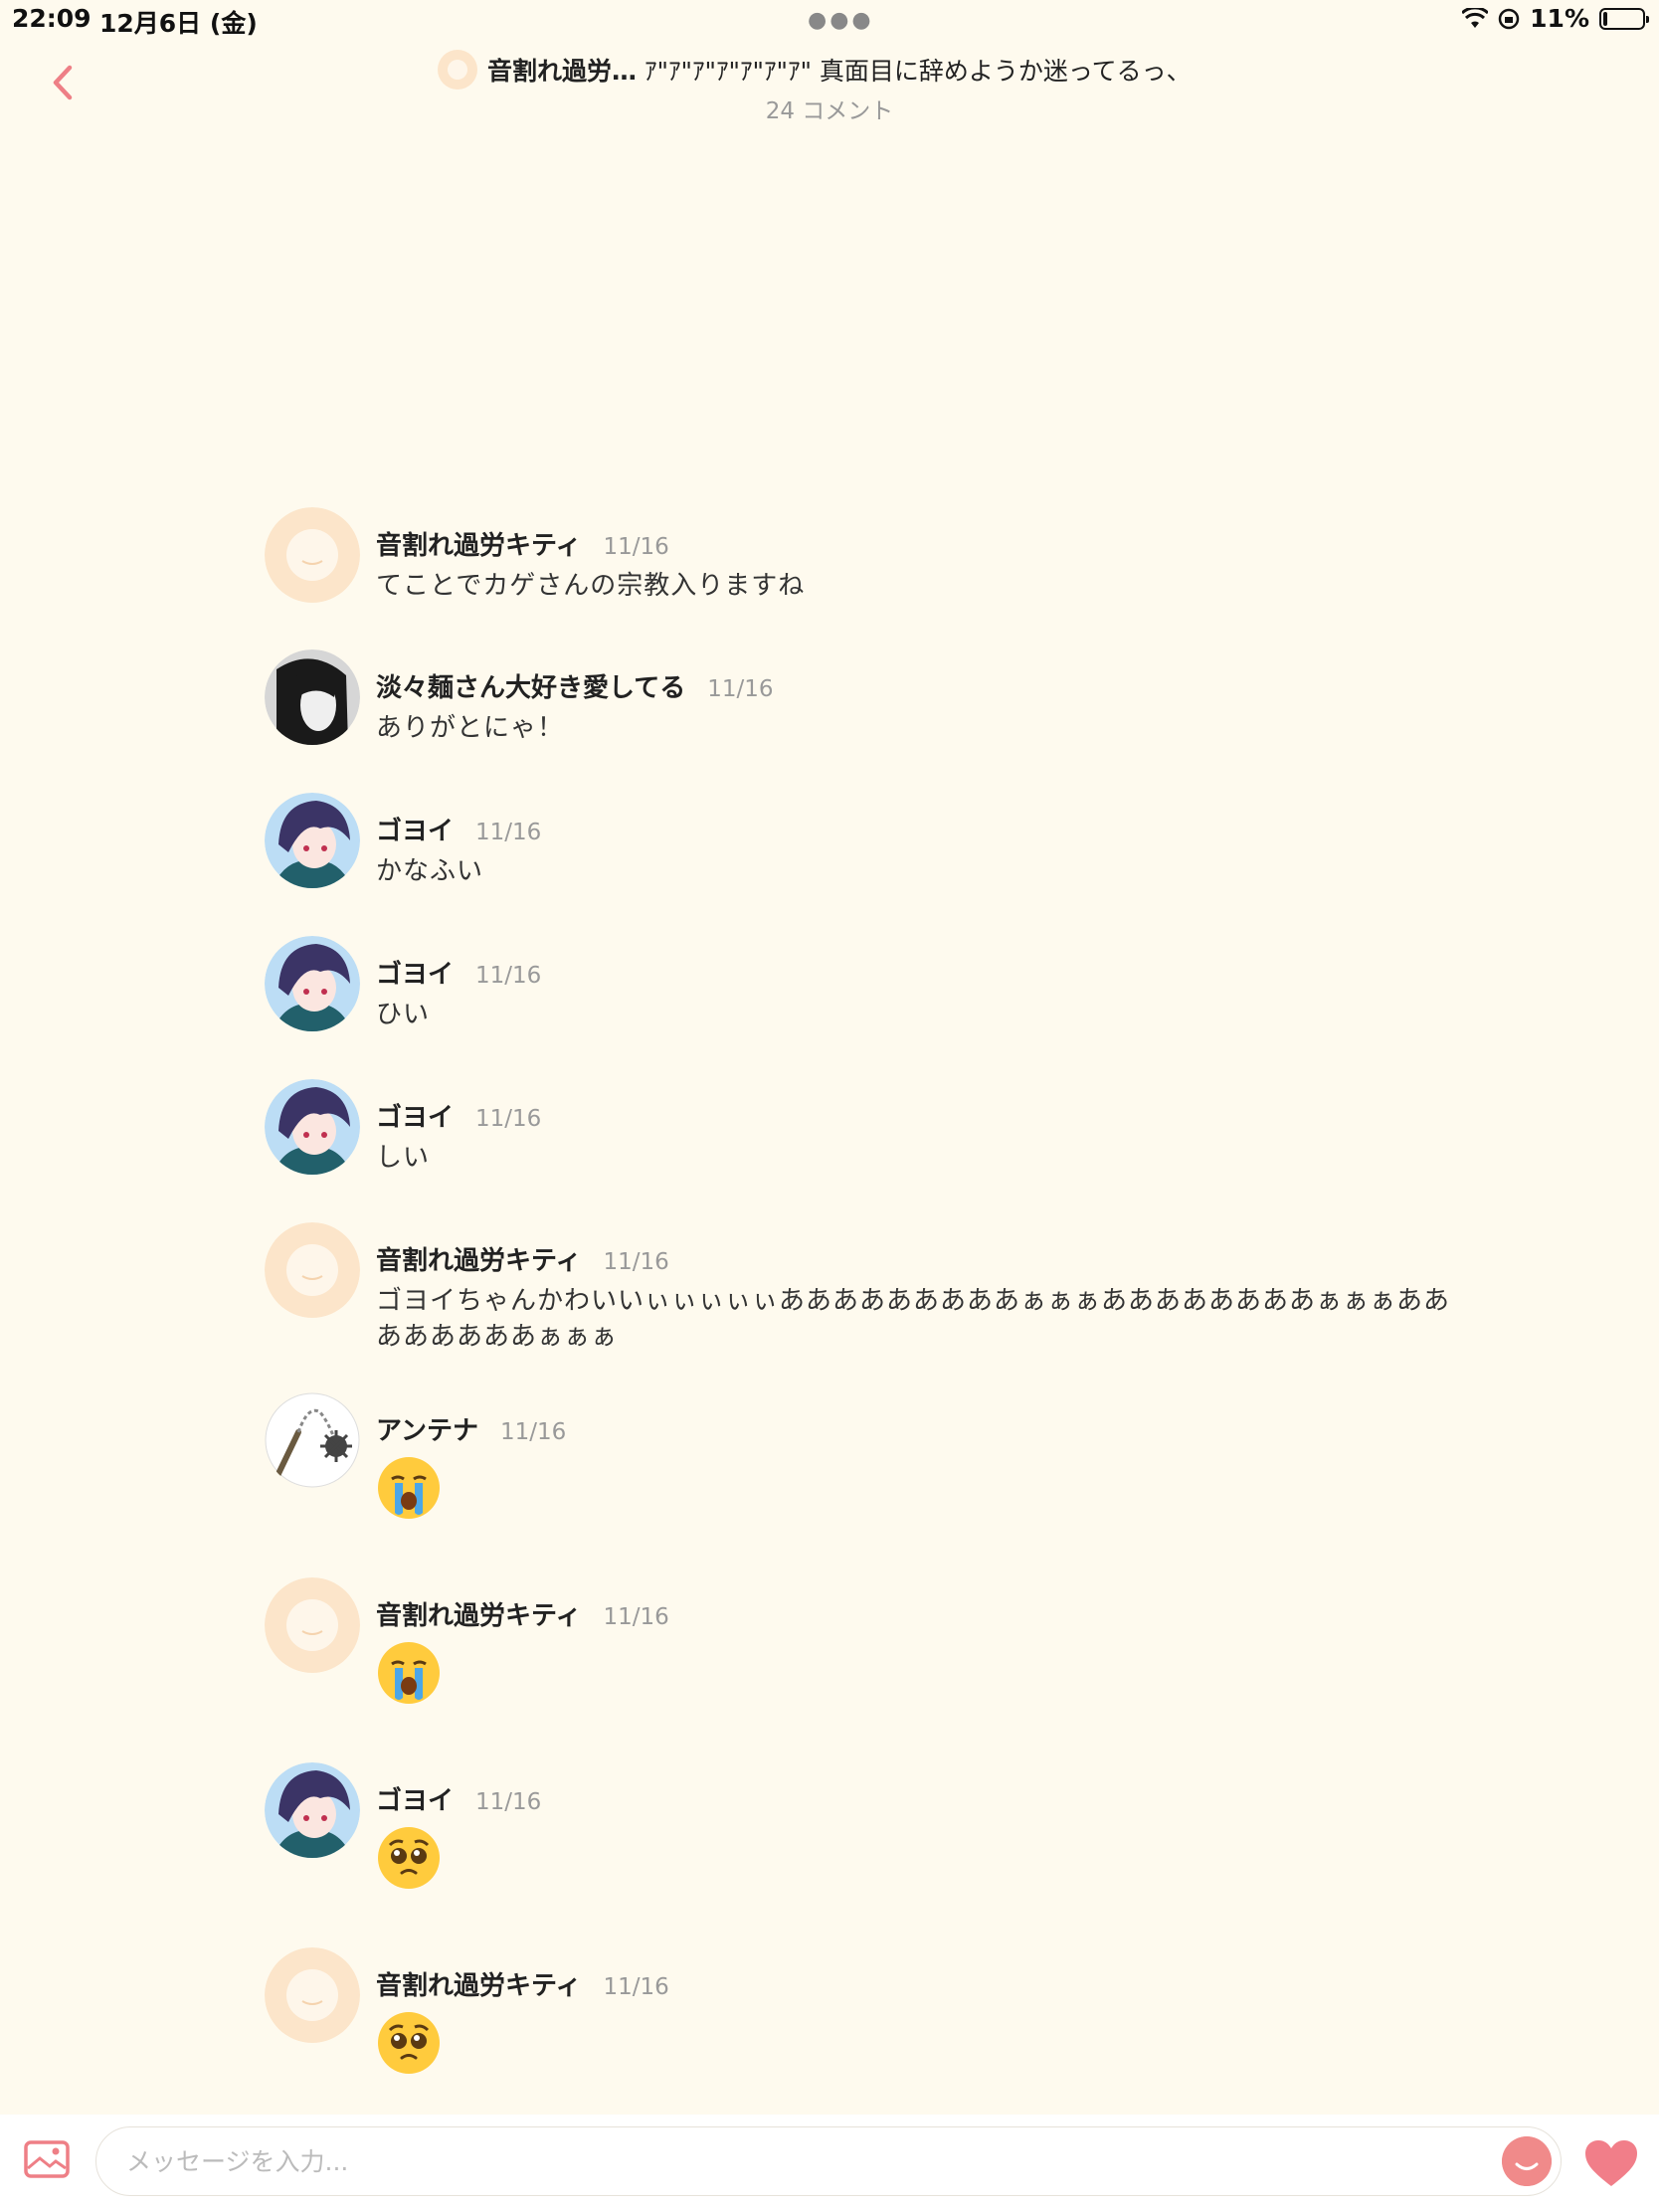  What do you see at coordinates (914, 71) in the screenshot?
I see `post-text-preview: ｱ"ｱ"ｱ"ｱ"ｱ"ｱ"ｱ" 真面目に辞めようか迷ってるっ、` at bounding box center [914, 71].